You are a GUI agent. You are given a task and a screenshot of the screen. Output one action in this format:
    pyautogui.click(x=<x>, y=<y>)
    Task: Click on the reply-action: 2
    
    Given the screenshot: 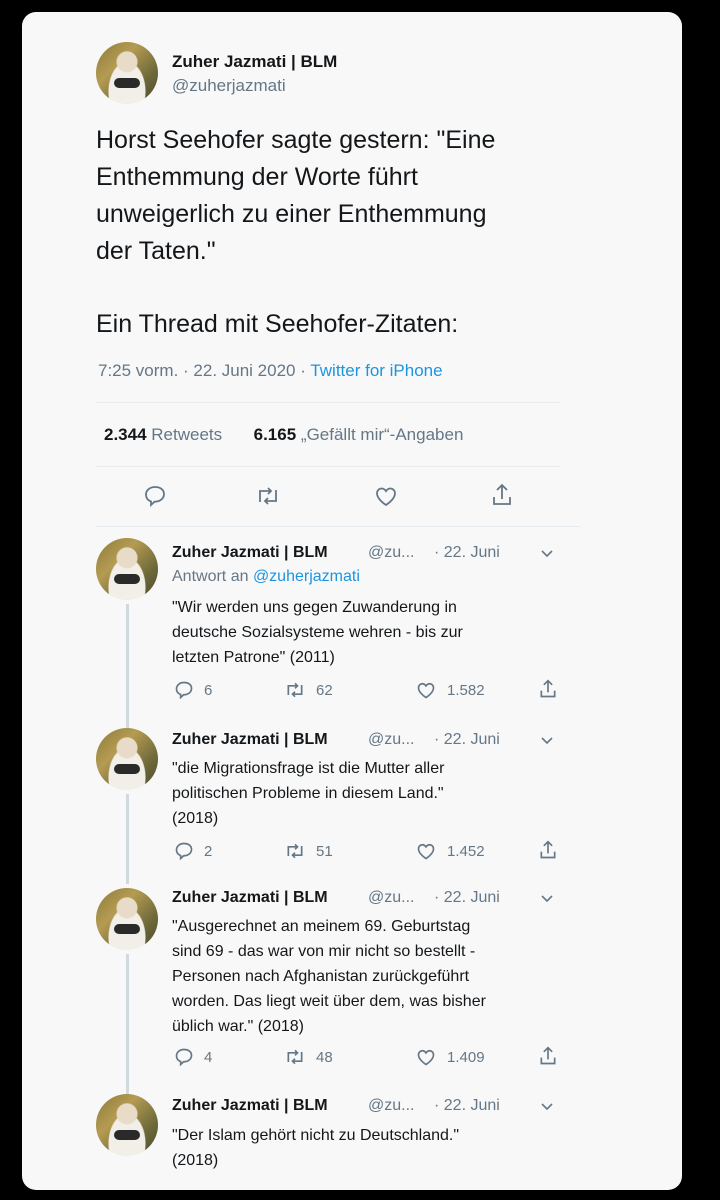 What is the action you would take?
    pyautogui.click(x=193, y=851)
    